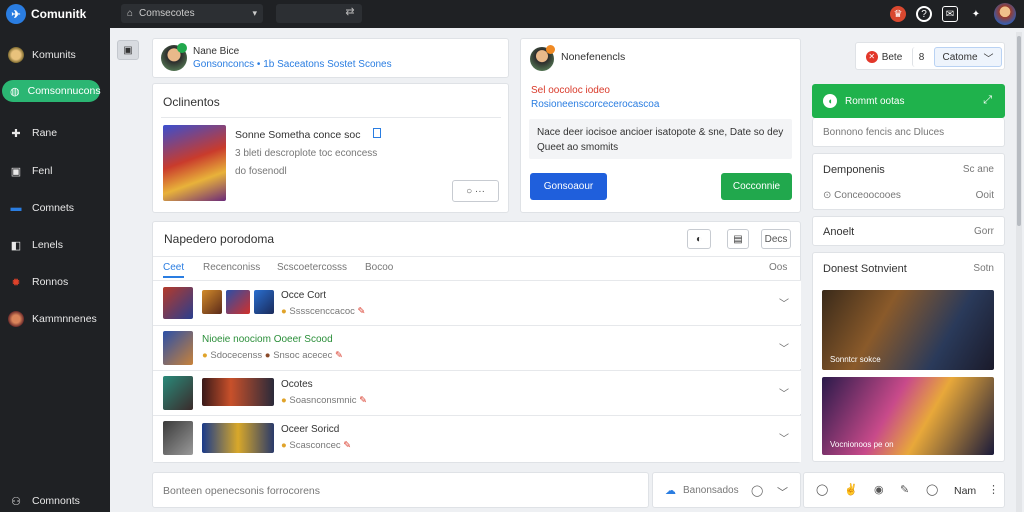  Describe the element at coordinates (711, 490) in the screenshot. I see `composer-mid-label: Banonsados` at that location.